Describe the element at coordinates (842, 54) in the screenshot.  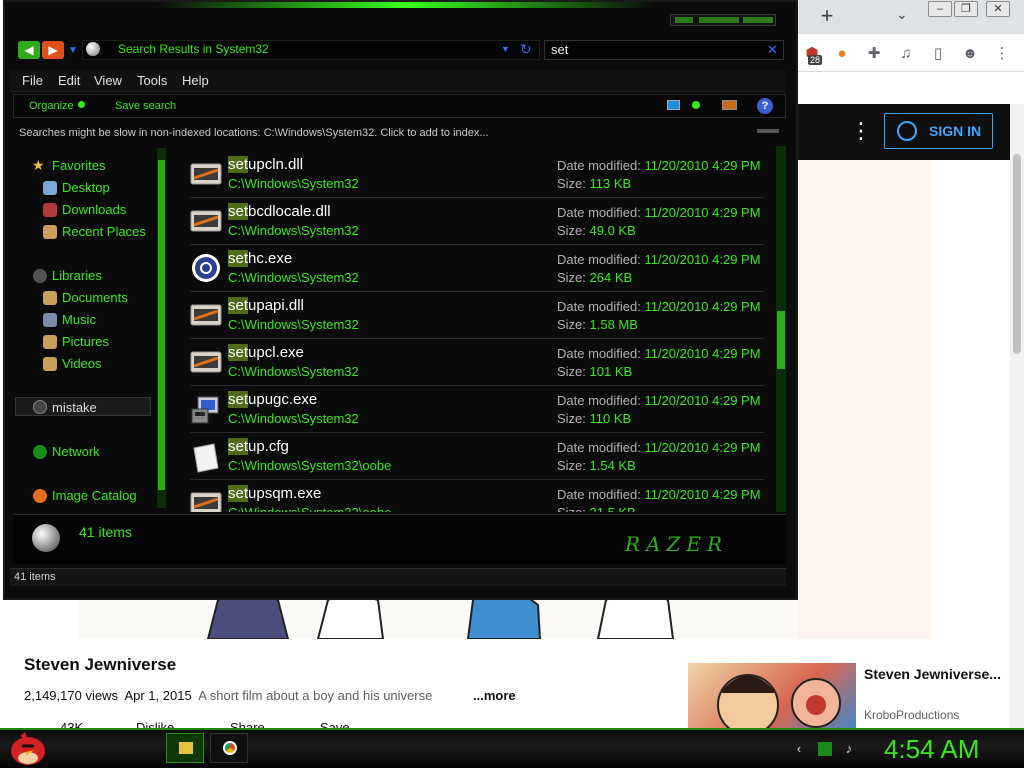
I see `extension-color-icon: ●` at that location.